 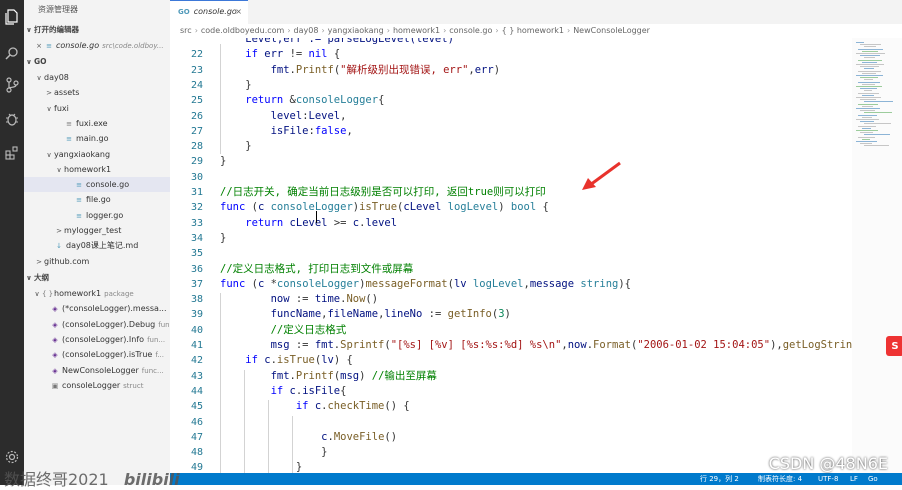 I want to click on code-line: 26 level:Level,, so click(x=511, y=116).